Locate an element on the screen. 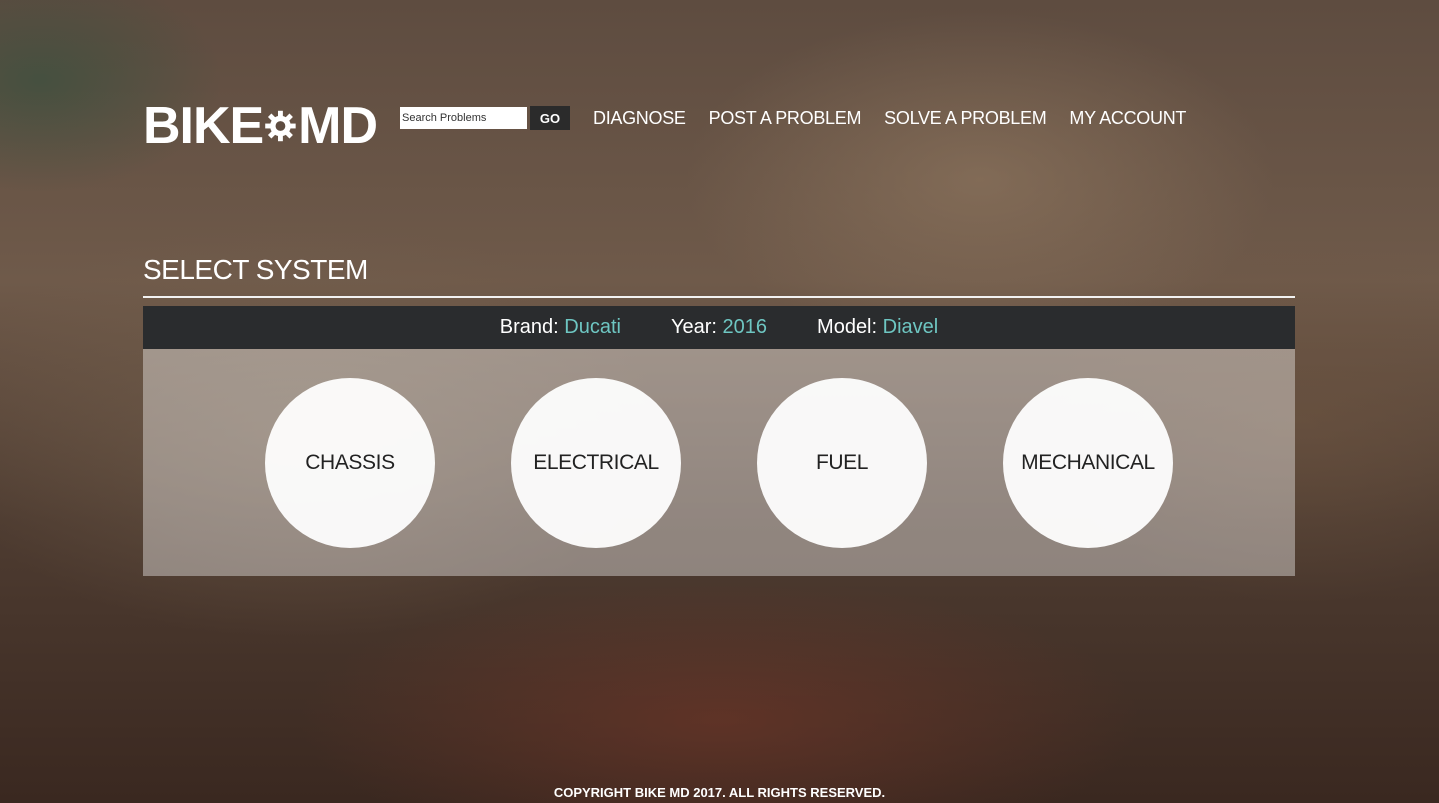 The image size is (1439, 803). brand-info: Brand: Ducati is located at coordinates (560, 327).